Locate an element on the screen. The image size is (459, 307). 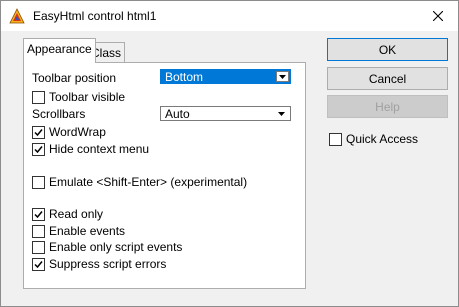
scrollbars-select: Auto is located at coordinates (225, 113).